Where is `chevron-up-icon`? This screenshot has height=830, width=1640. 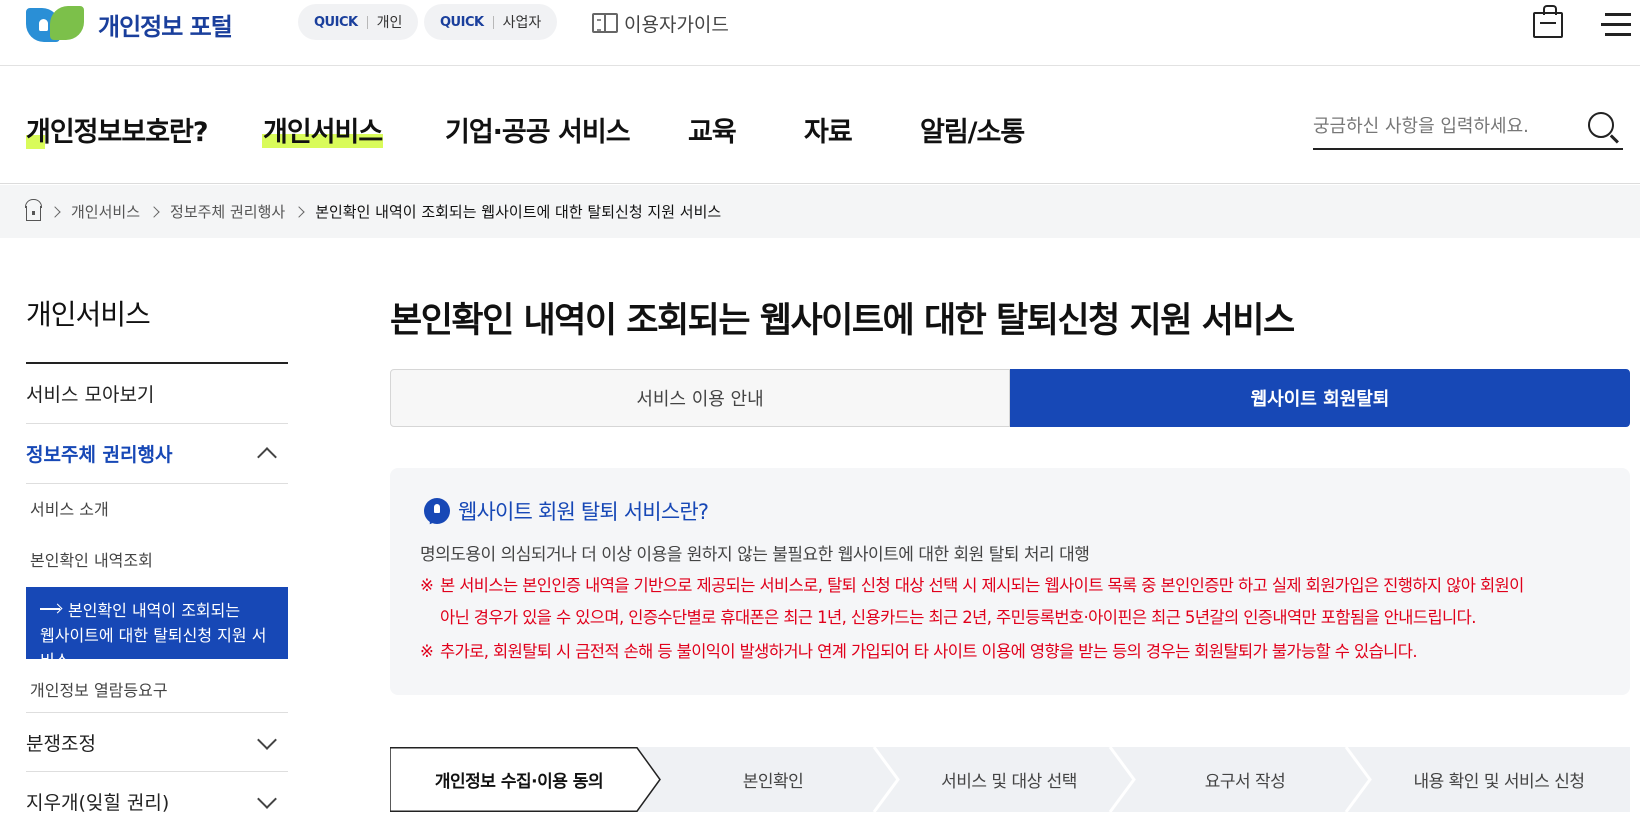 chevron-up-icon is located at coordinates (267, 457).